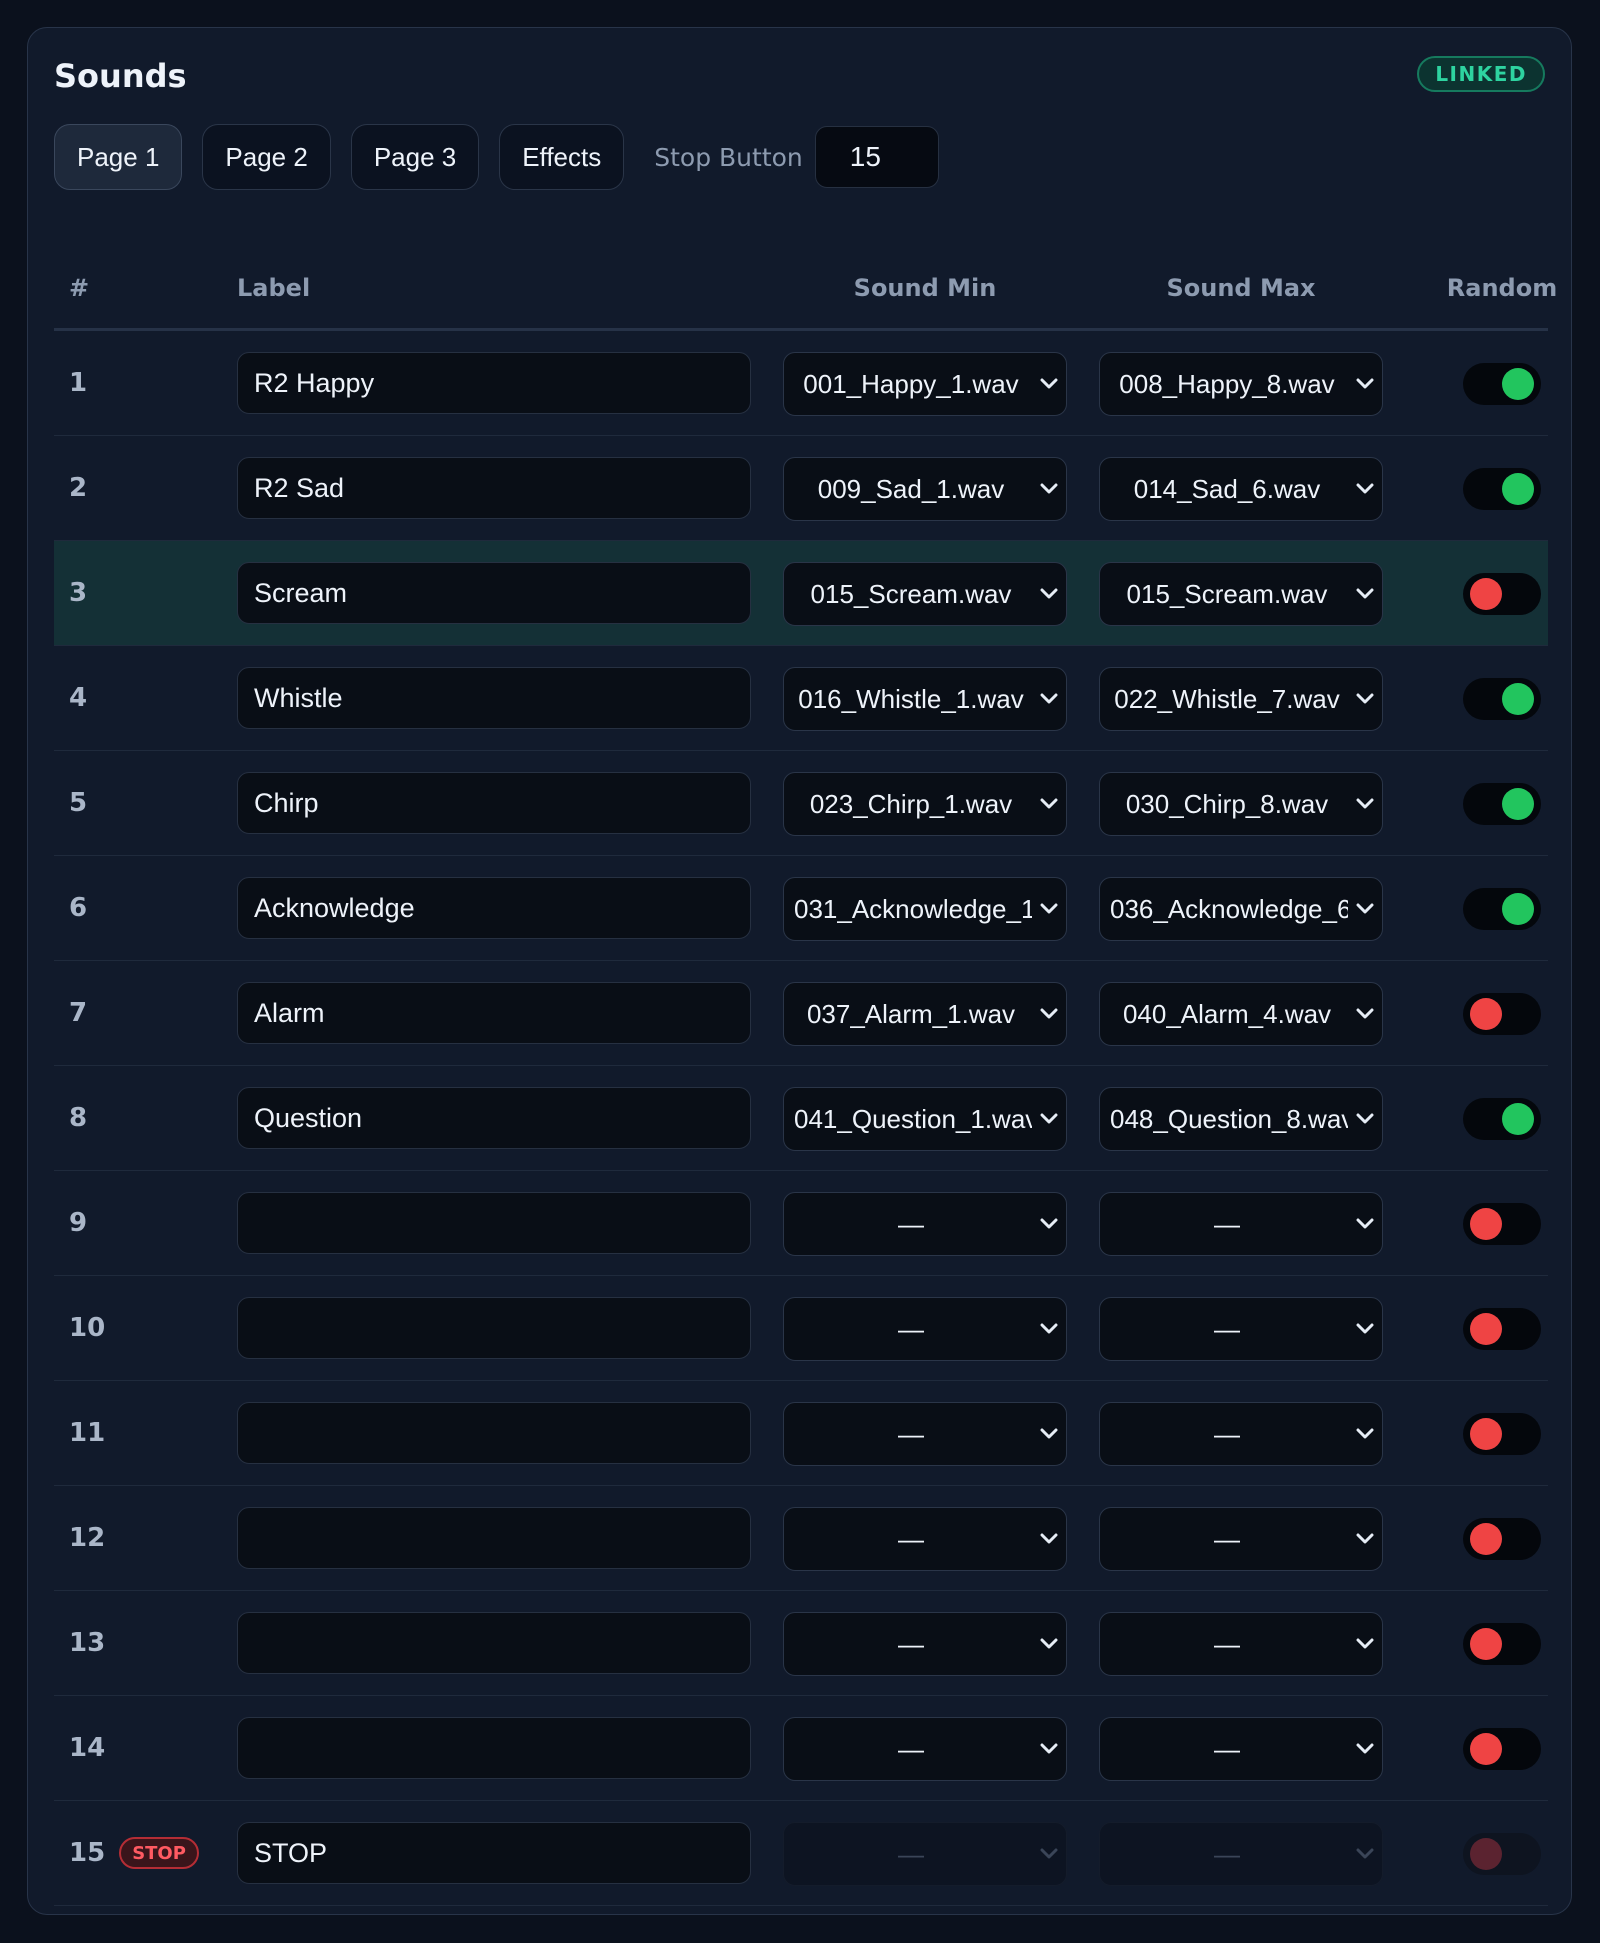 This screenshot has height=1943, width=1600. Describe the element at coordinates (925, 699) in the screenshot. I see `sound-min-select: 016_Whistle_1.wav` at that location.